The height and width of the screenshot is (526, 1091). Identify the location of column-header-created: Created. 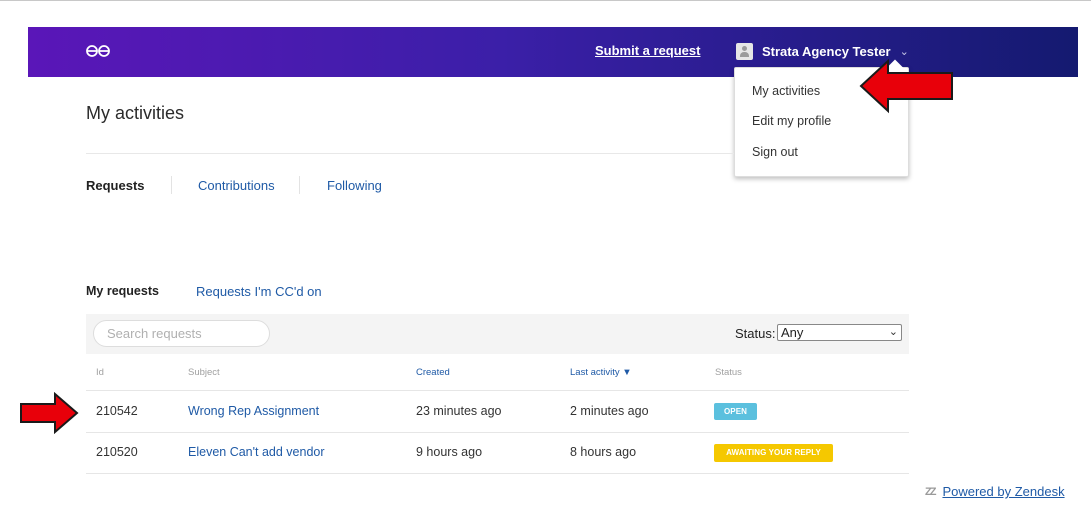
(433, 372).